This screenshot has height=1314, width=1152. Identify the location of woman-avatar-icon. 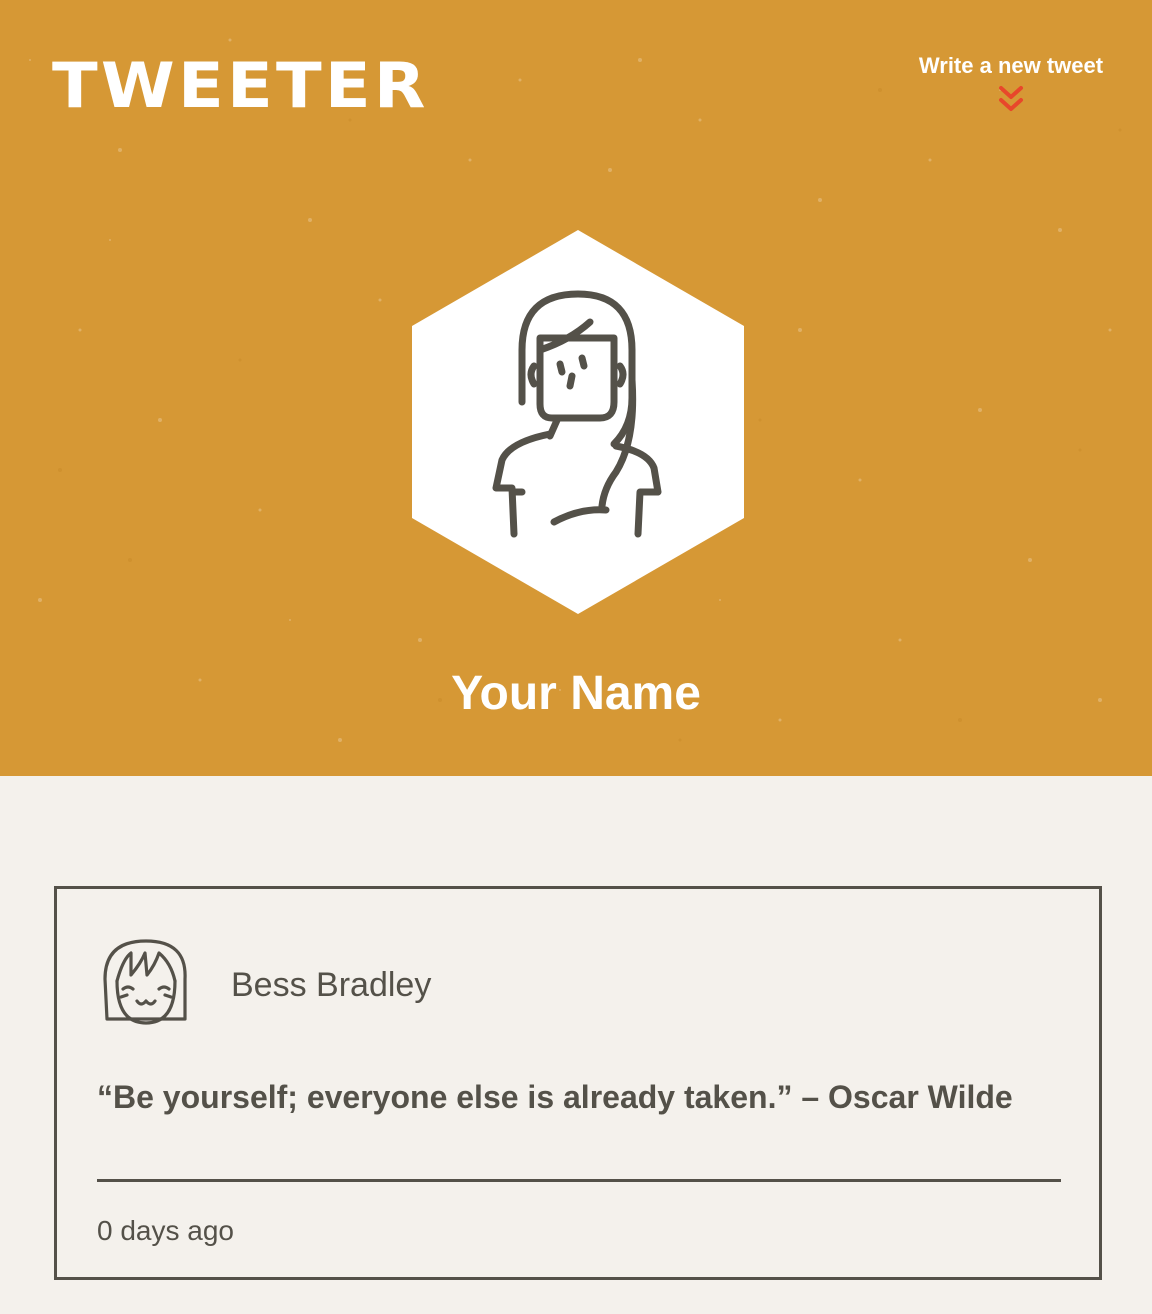
(578, 422).